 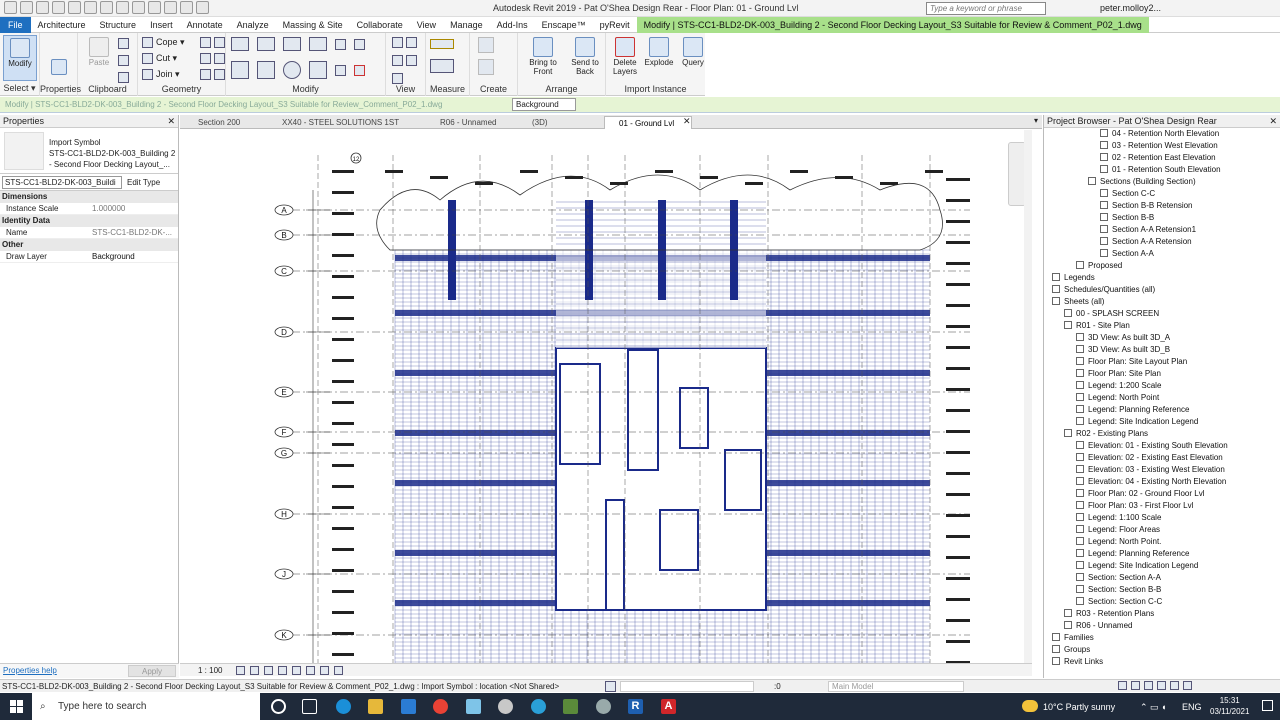 What do you see at coordinates (1030, 706) in the screenshot?
I see `weather-icon` at bounding box center [1030, 706].